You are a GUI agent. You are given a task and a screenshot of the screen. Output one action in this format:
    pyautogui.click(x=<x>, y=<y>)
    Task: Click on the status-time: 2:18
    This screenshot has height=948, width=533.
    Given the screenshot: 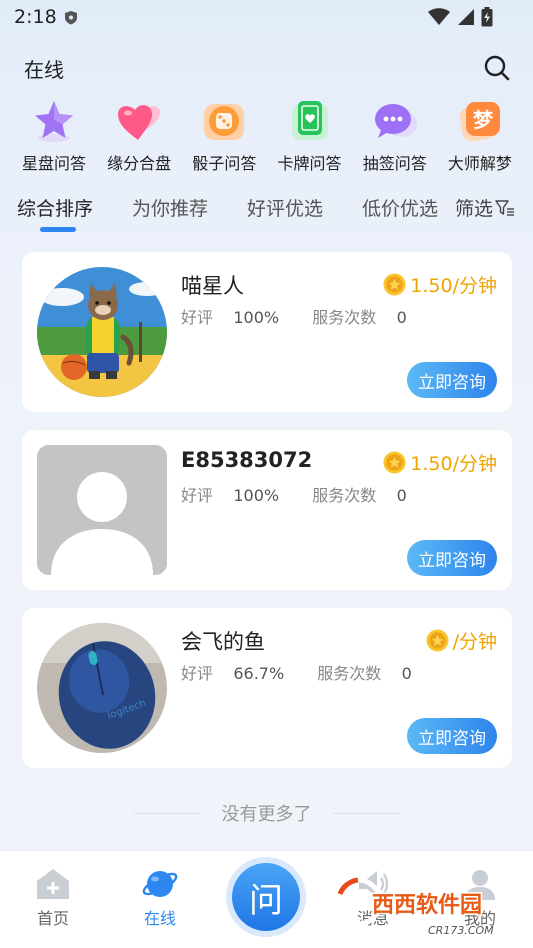 What is the action you would take?
    pyautogui.click(x=35, y=17)
    